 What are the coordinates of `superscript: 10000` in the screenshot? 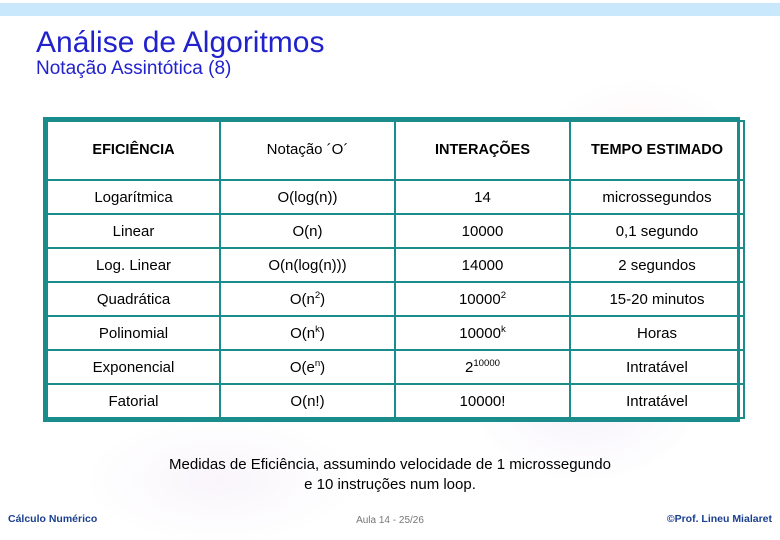 It's located at (487, 363).